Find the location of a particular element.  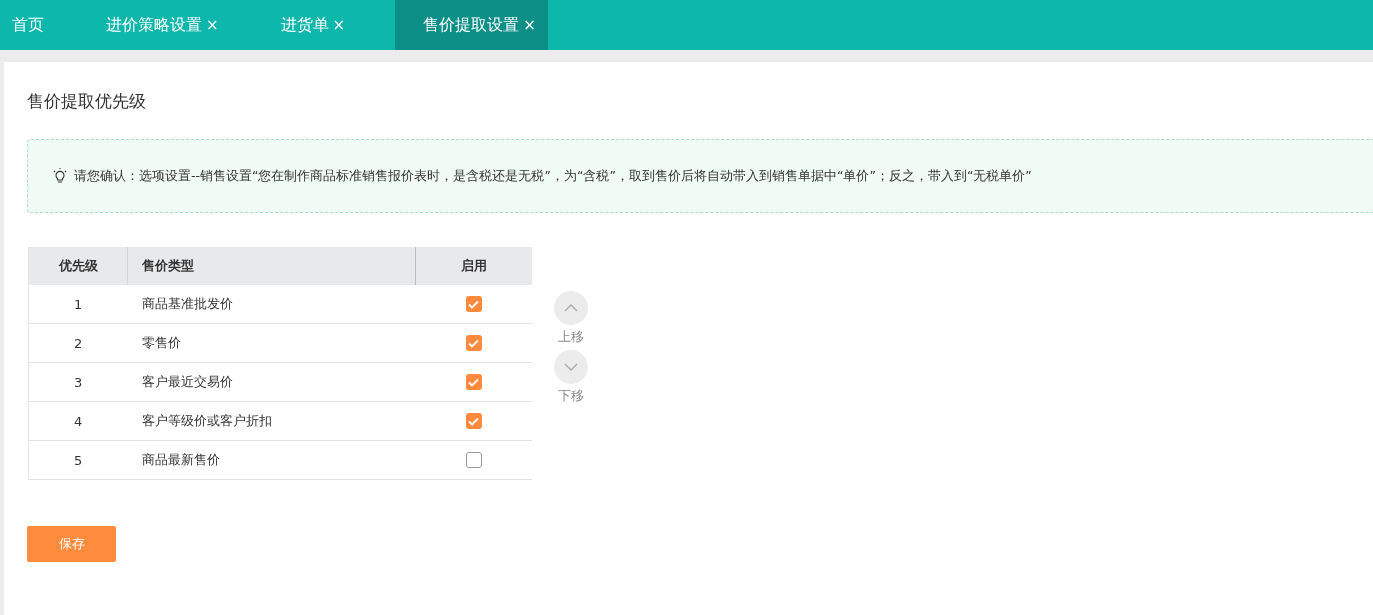

chevron-up-icon is located at coordinates (571, 308).